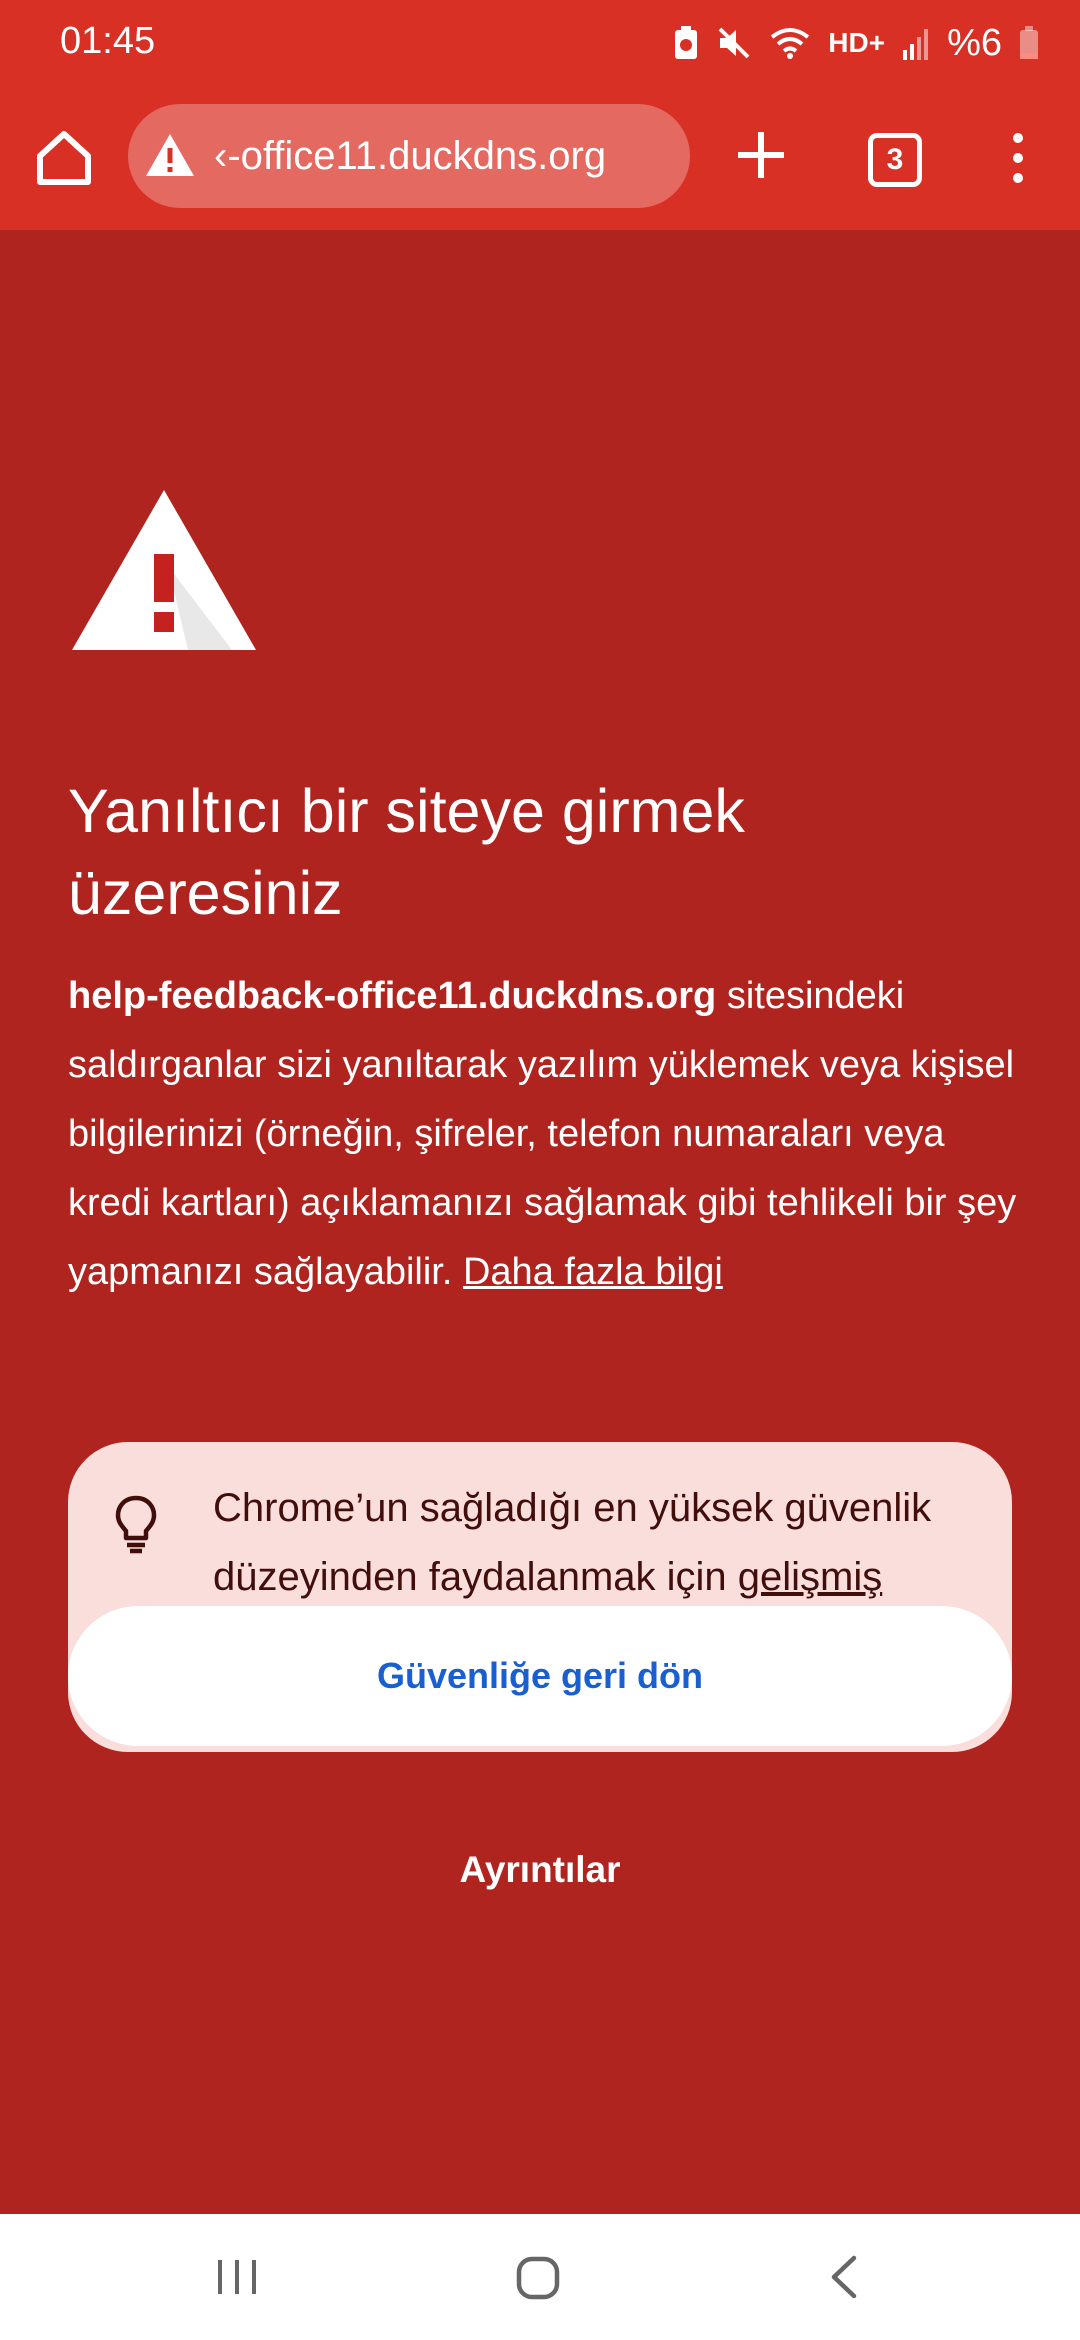  I want to click on status-time: 01:45, so click(108, 41).